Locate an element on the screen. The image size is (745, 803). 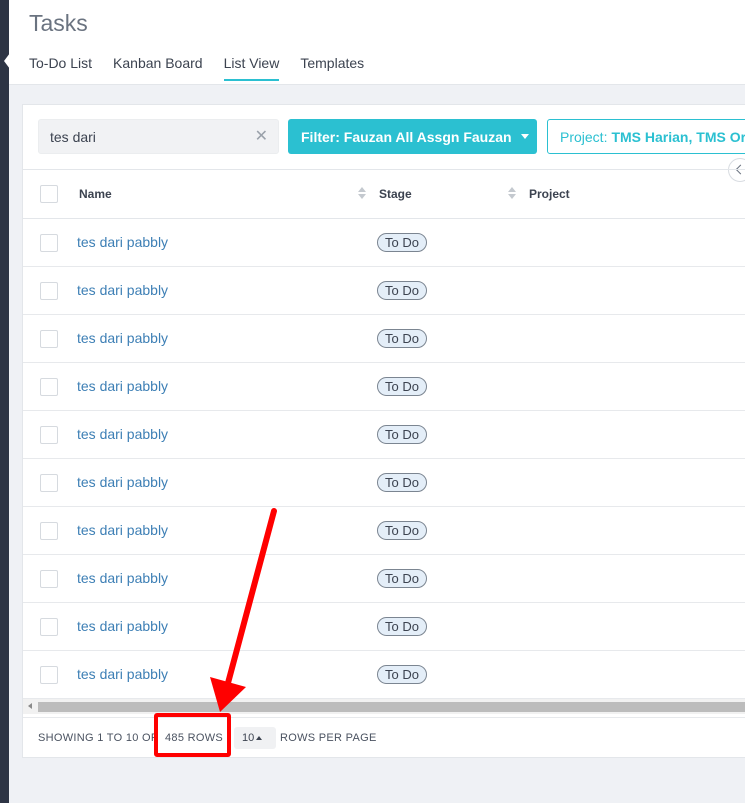
rows-per-page-value: 10 is located at coordinates (248, 738).